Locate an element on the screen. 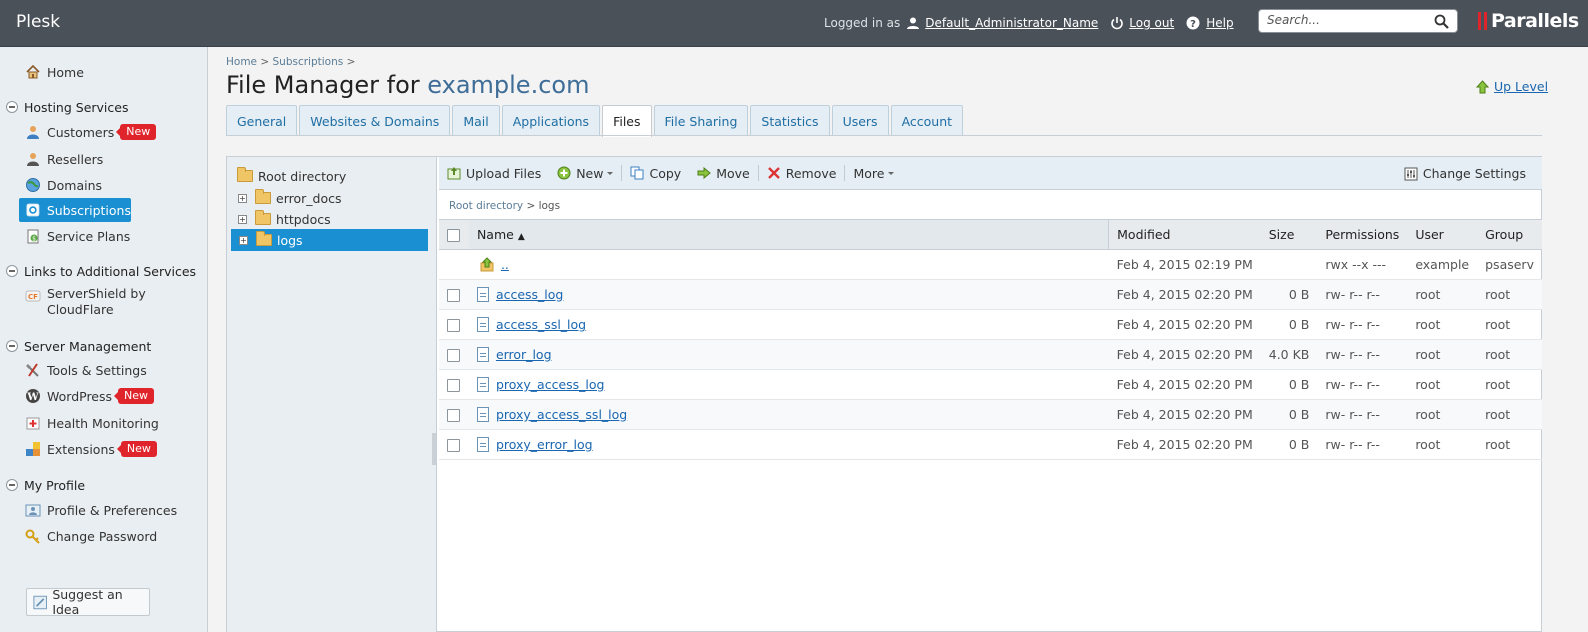 Image resolution: width=1588 pixels, height=632 pixels. search-icon is located at coordinates (1441, 21).